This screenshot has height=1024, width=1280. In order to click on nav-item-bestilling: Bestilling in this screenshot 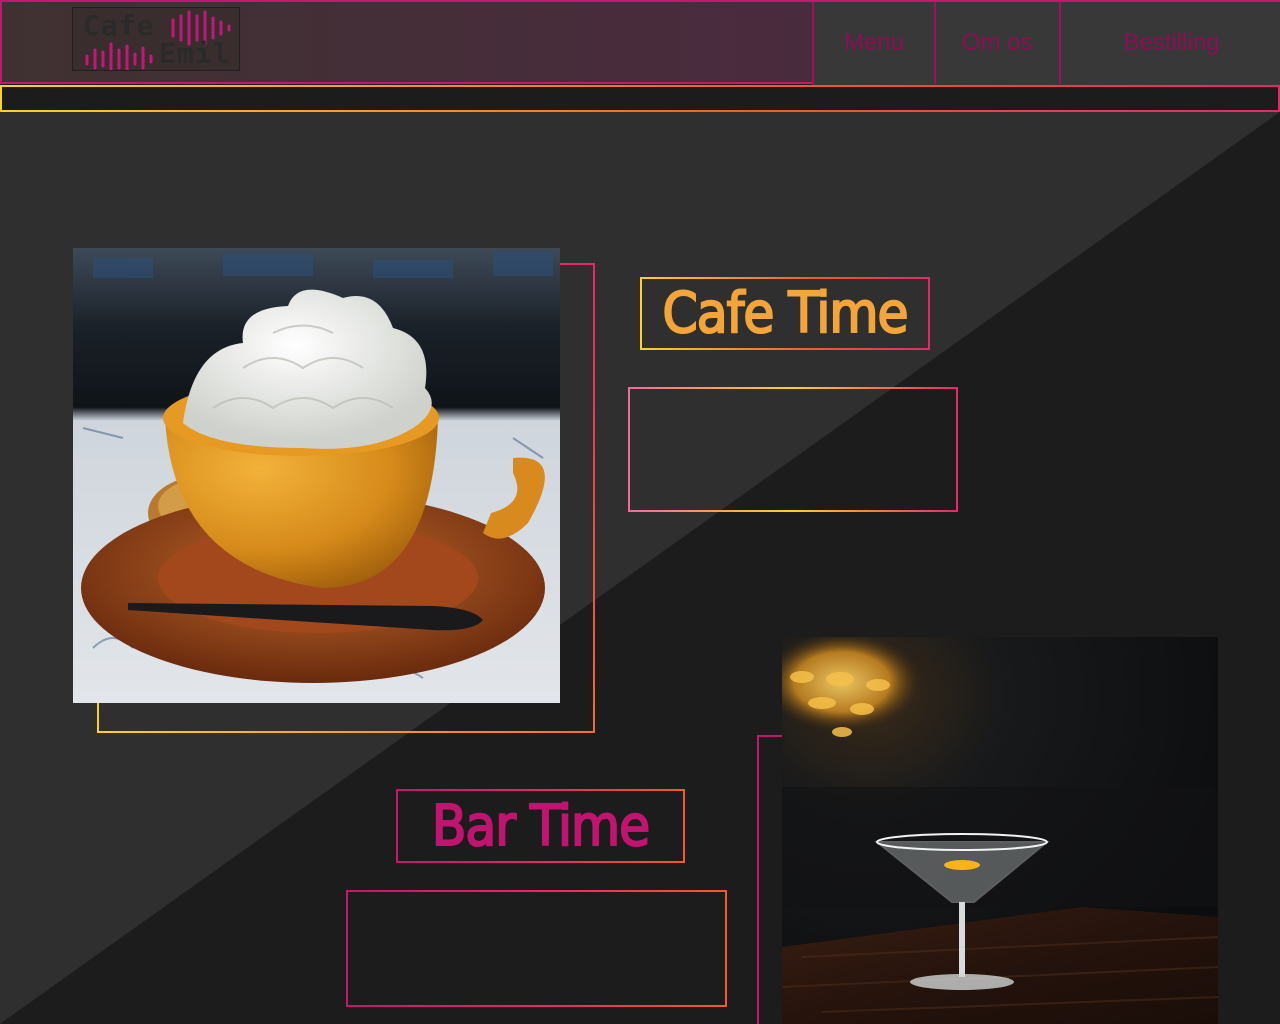, I will do `click(1170, 42)`.